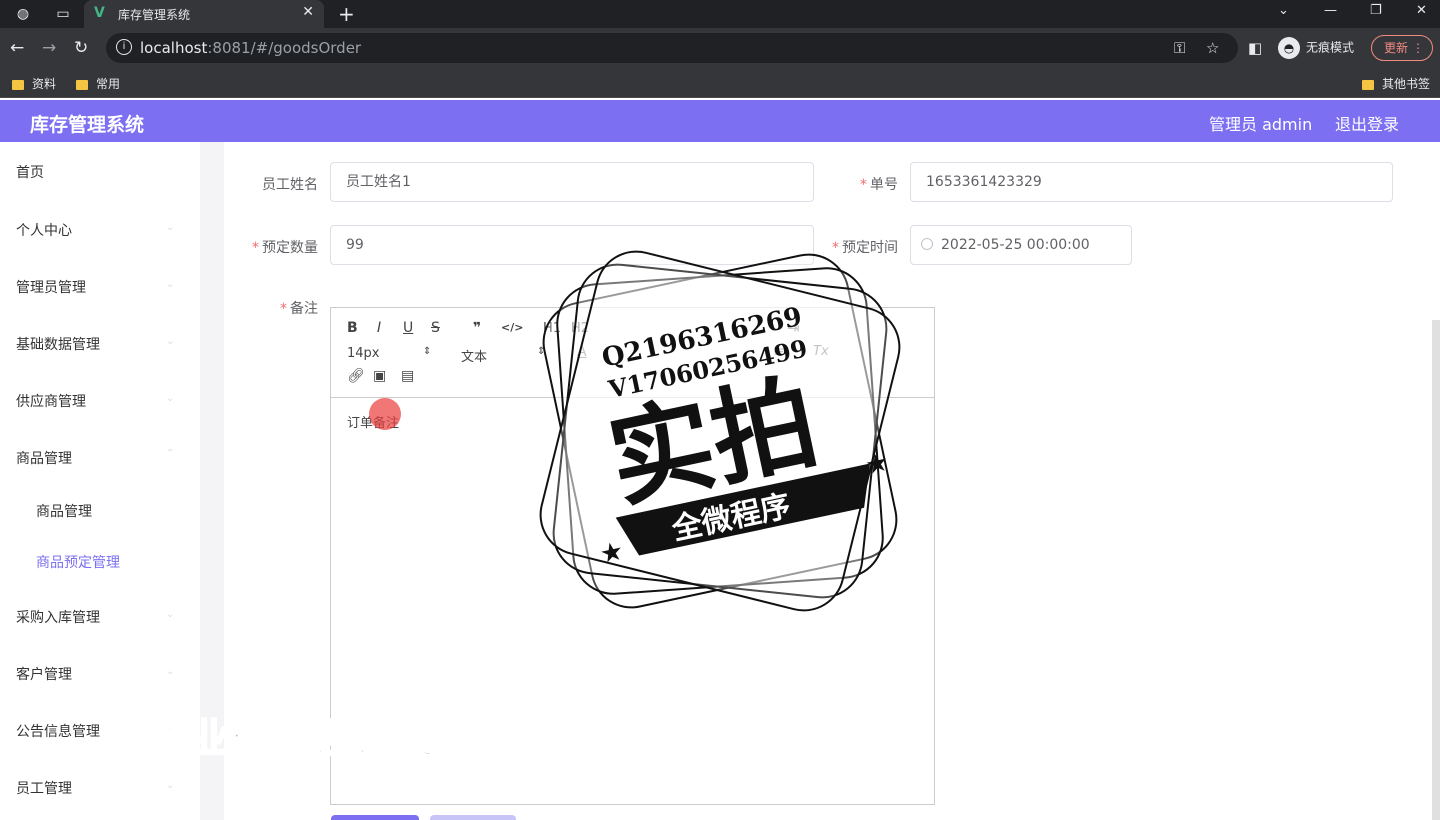 The height and width of the screenshot is (820, 1440). What do you see at coordinates (356, 376) in the screenshot?
I see `link-icon: 🔗︎` at bounding box center [356, 376].